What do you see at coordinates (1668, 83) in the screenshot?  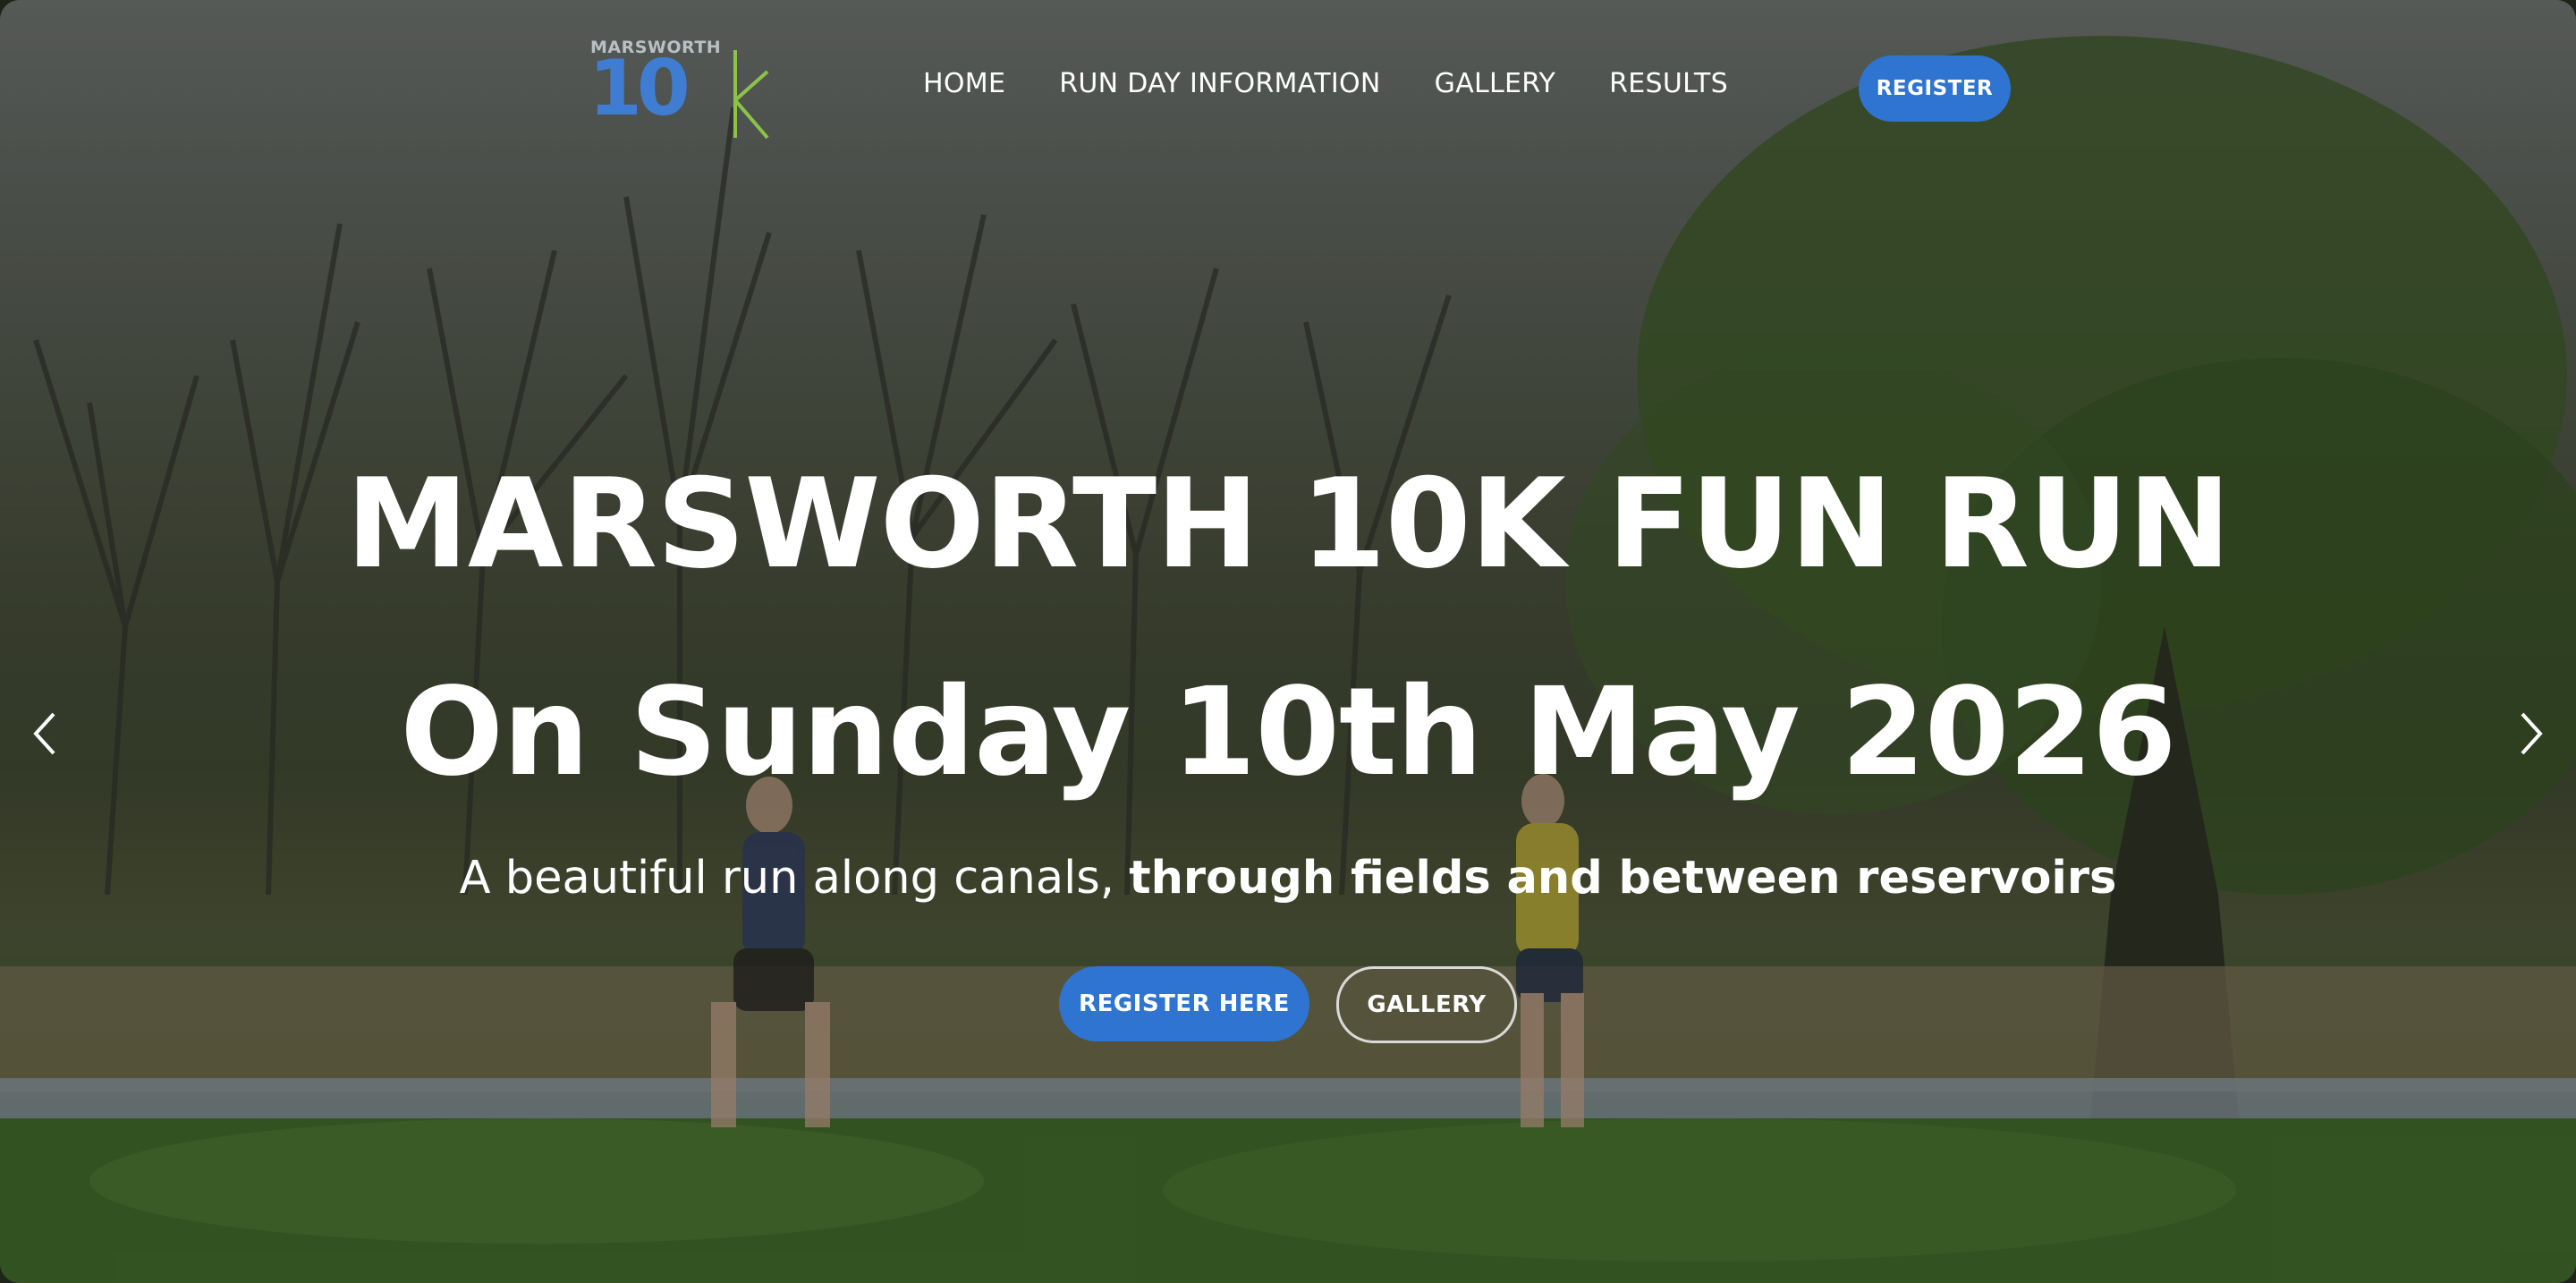 I see `nav-results: RESULTS` at bounding box center [1668, 83].